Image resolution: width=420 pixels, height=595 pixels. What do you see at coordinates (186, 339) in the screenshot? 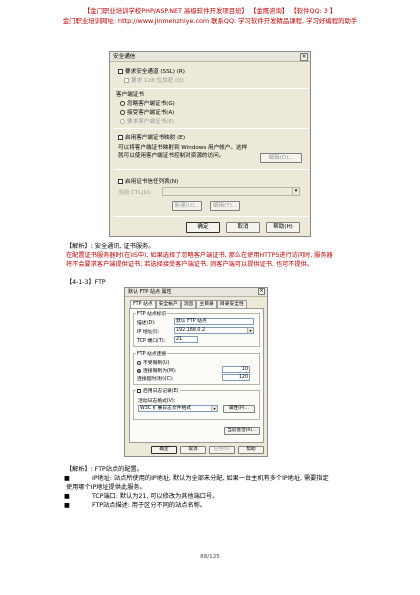
I see `tcp-port-input: 21` at bounding box center [186, 339].